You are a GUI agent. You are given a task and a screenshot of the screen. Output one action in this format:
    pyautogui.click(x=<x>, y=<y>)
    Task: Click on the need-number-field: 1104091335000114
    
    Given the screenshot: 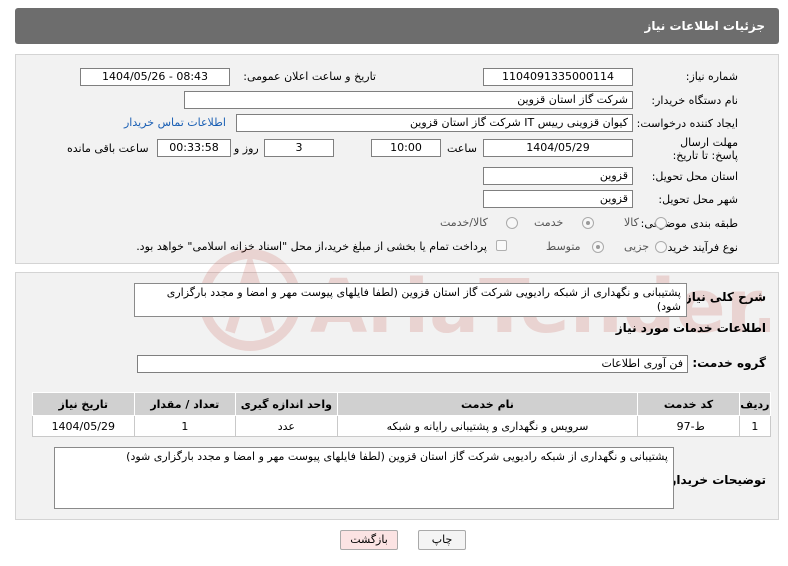 What is the action you would take?
    pyautogui.click(x=558, y=77)
    